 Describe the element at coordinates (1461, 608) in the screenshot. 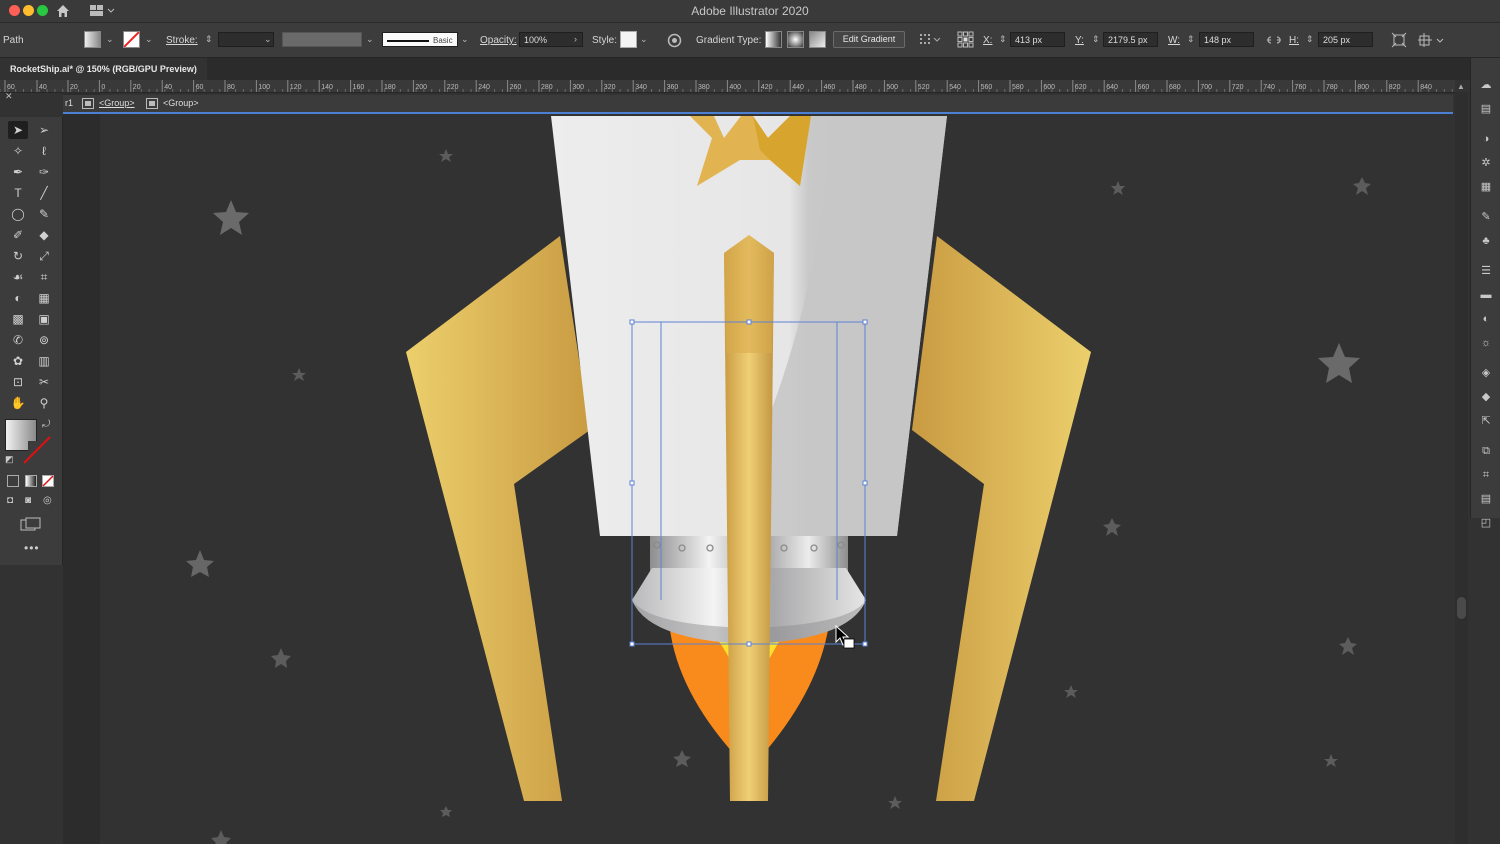

I see `scrollbar-thumb` at that location.